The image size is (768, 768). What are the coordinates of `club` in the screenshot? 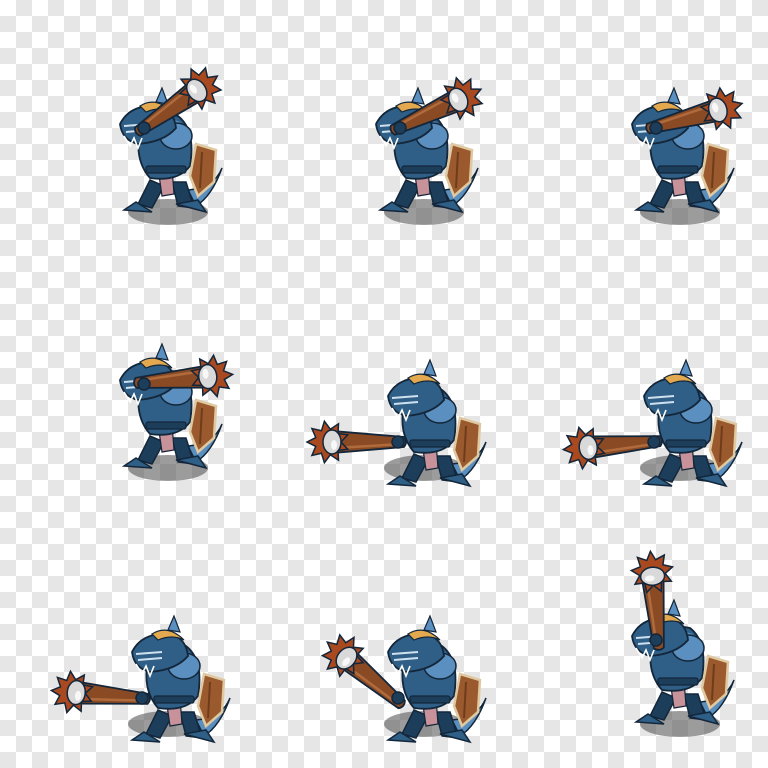 It's located at (356, 442).